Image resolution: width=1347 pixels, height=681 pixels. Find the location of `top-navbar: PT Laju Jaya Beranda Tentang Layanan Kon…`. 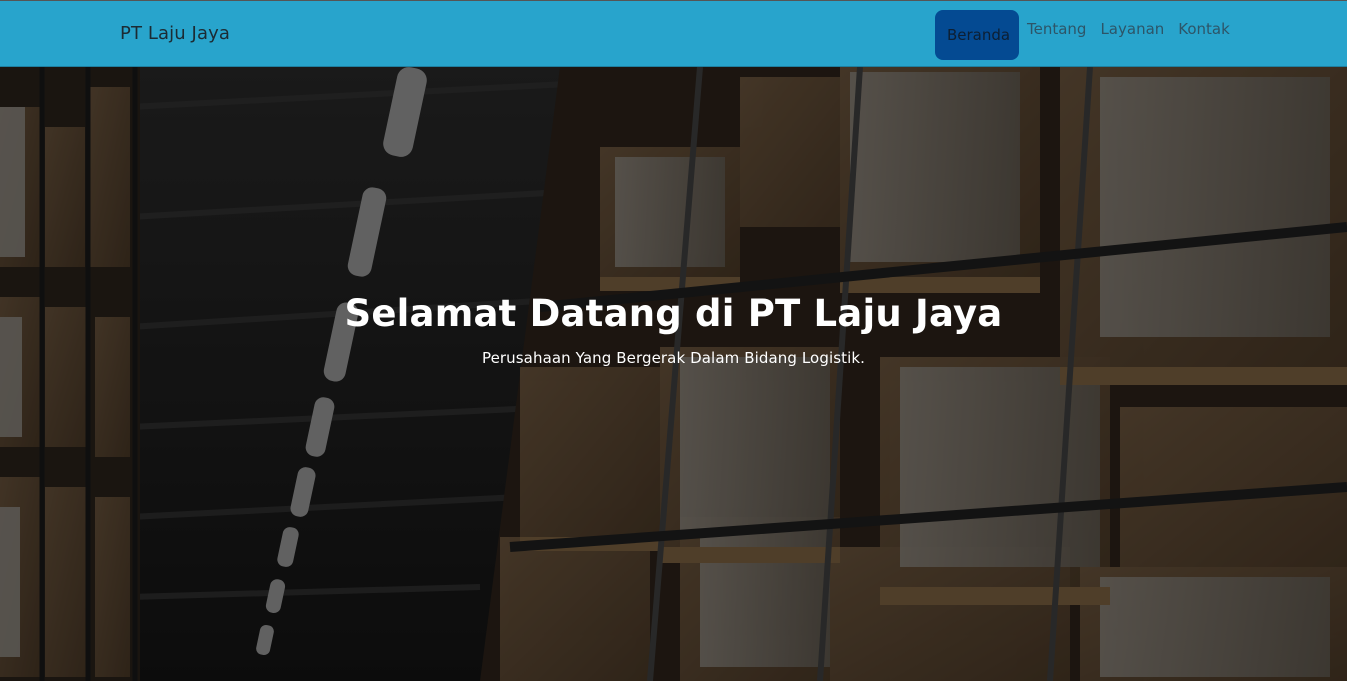

top-navbar: PT Laju Jaya Beranda Tentang Layanan Kon… is located at coordinates (673, 33).